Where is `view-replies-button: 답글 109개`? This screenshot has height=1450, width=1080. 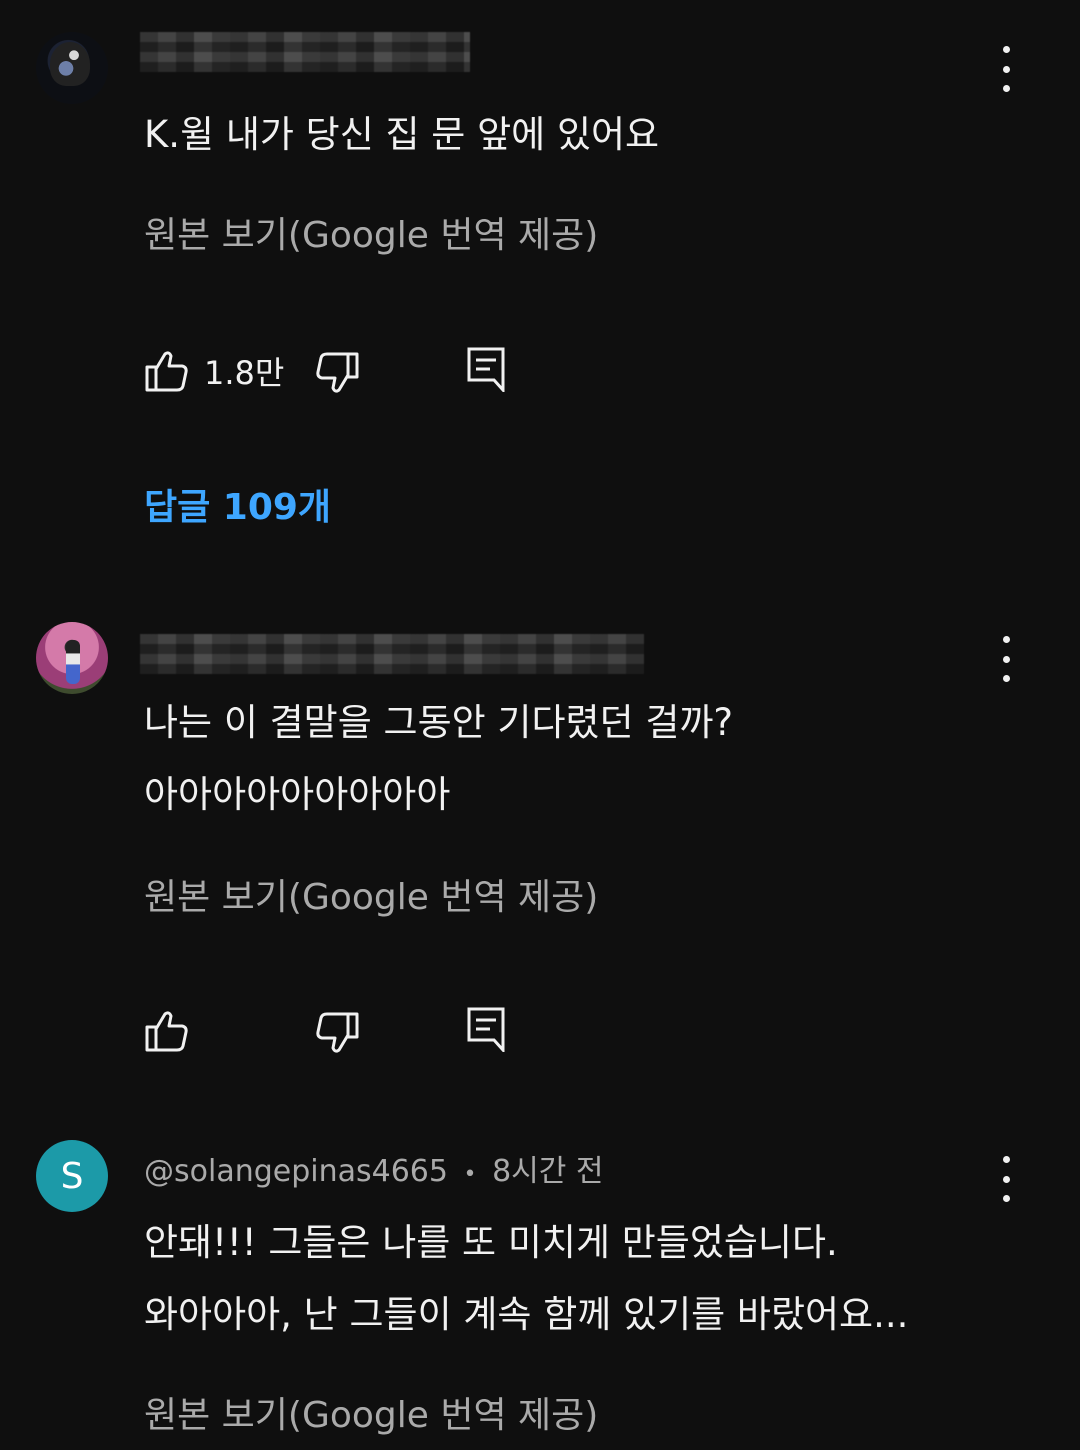 view-replies-button: 답글 109개 is located at coordinates (237, 504).